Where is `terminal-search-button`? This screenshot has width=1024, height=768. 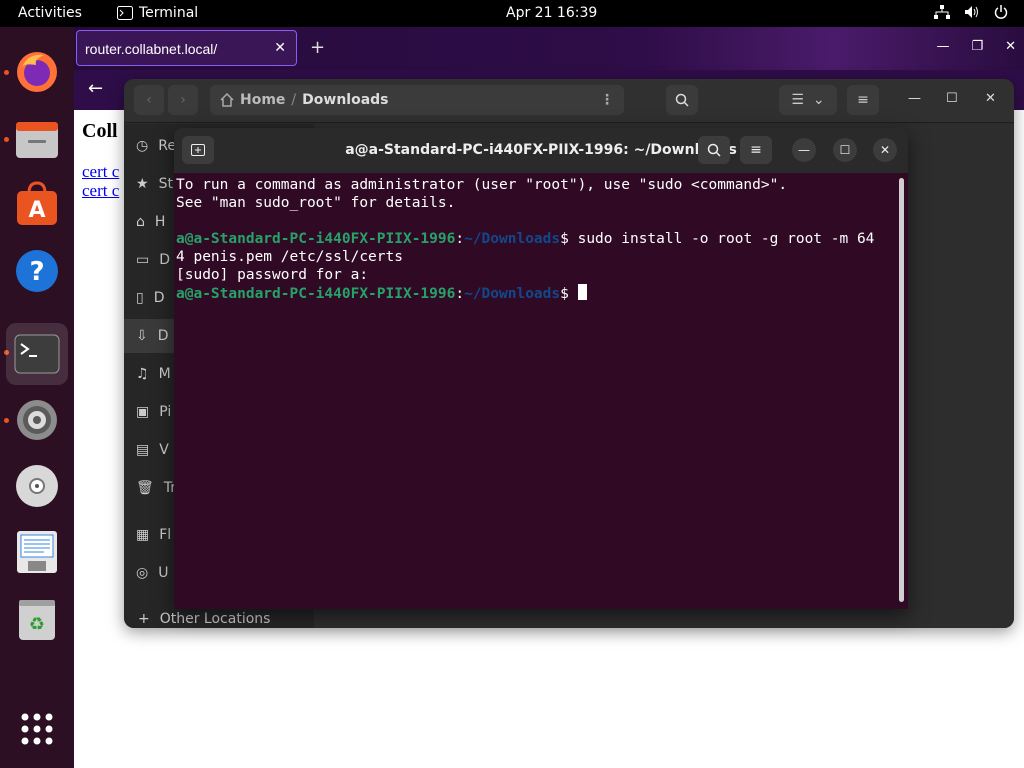 terminal-search-button is located at coordinates (714, 150).